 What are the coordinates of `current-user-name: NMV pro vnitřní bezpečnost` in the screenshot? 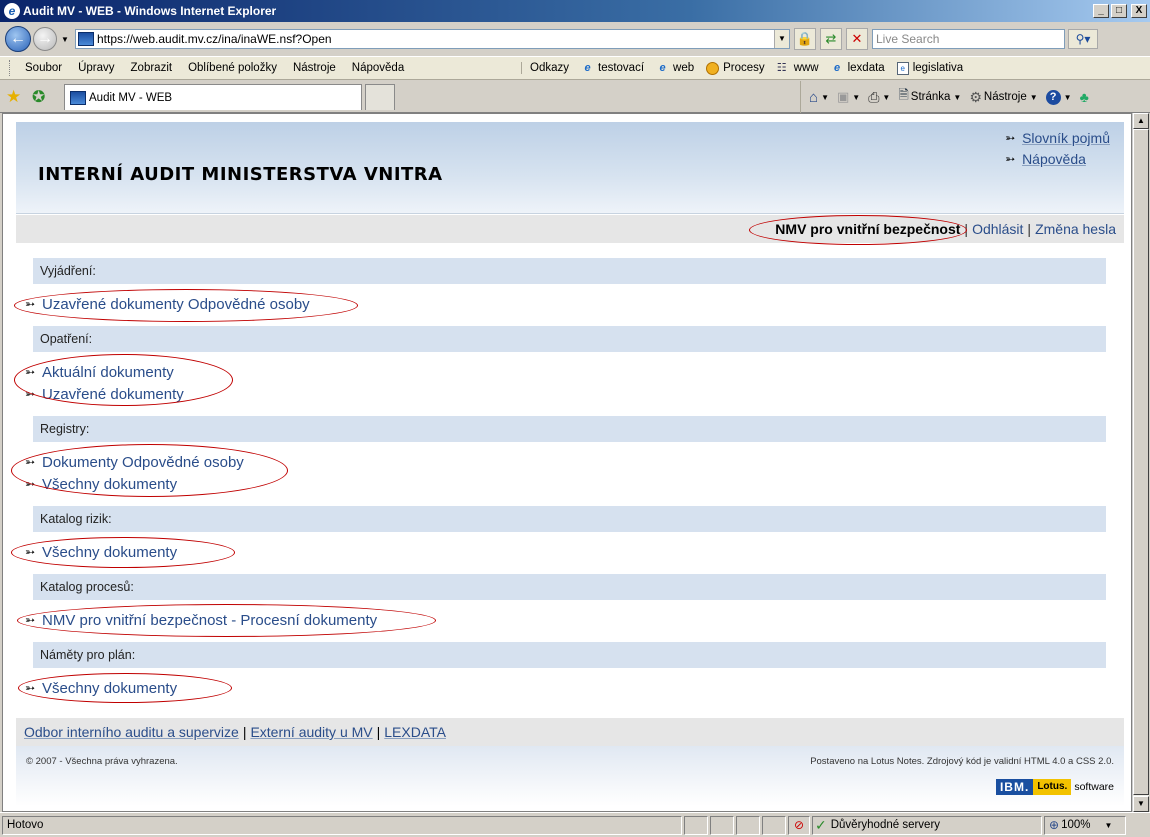 It's located at (868, 229).